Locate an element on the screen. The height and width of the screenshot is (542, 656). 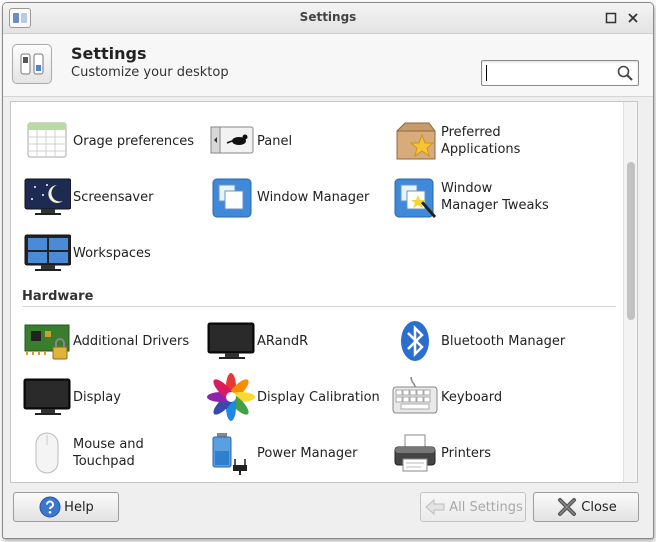
display-item: Display is located at coordinates (72, 397).